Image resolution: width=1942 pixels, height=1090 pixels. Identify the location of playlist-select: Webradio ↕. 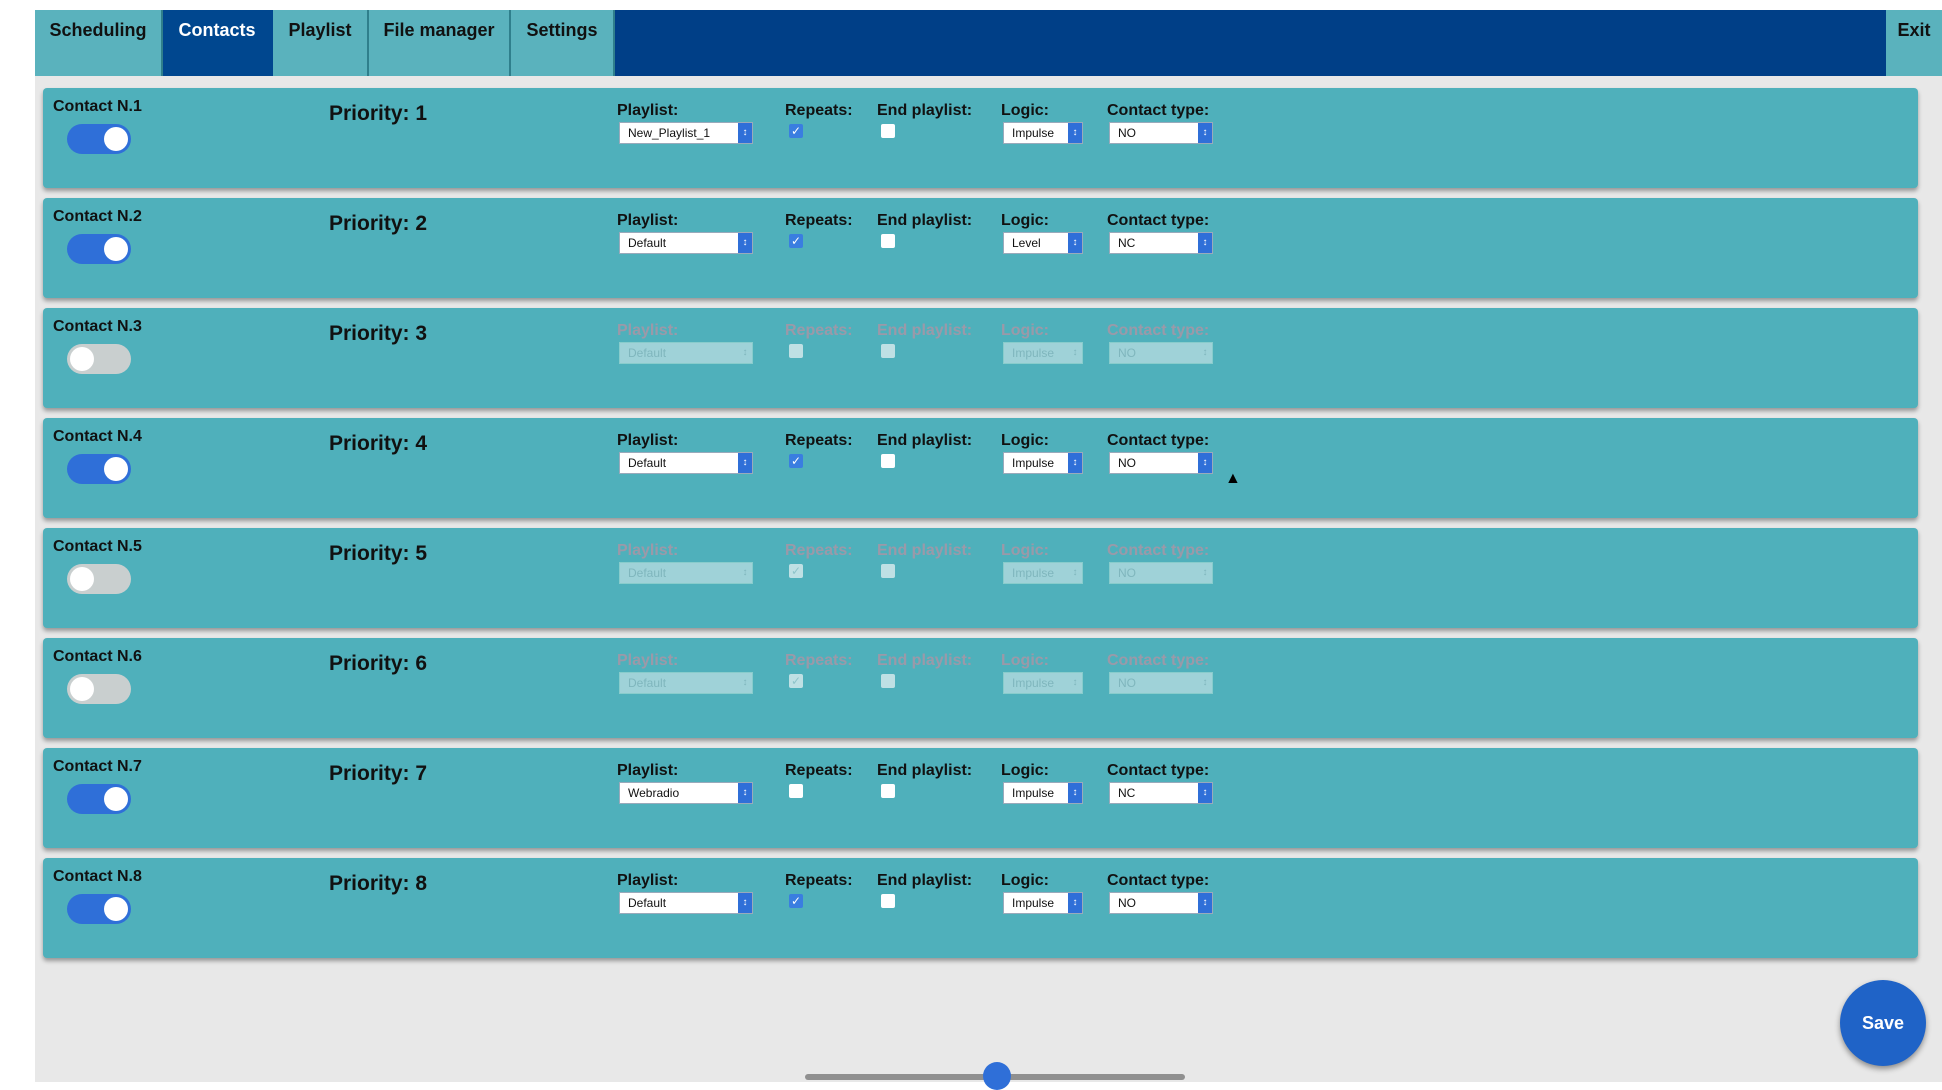
(686, 793).